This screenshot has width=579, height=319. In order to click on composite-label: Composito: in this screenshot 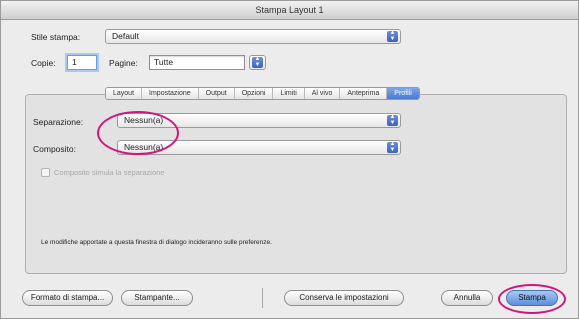, I will do `click(54, 149)`.